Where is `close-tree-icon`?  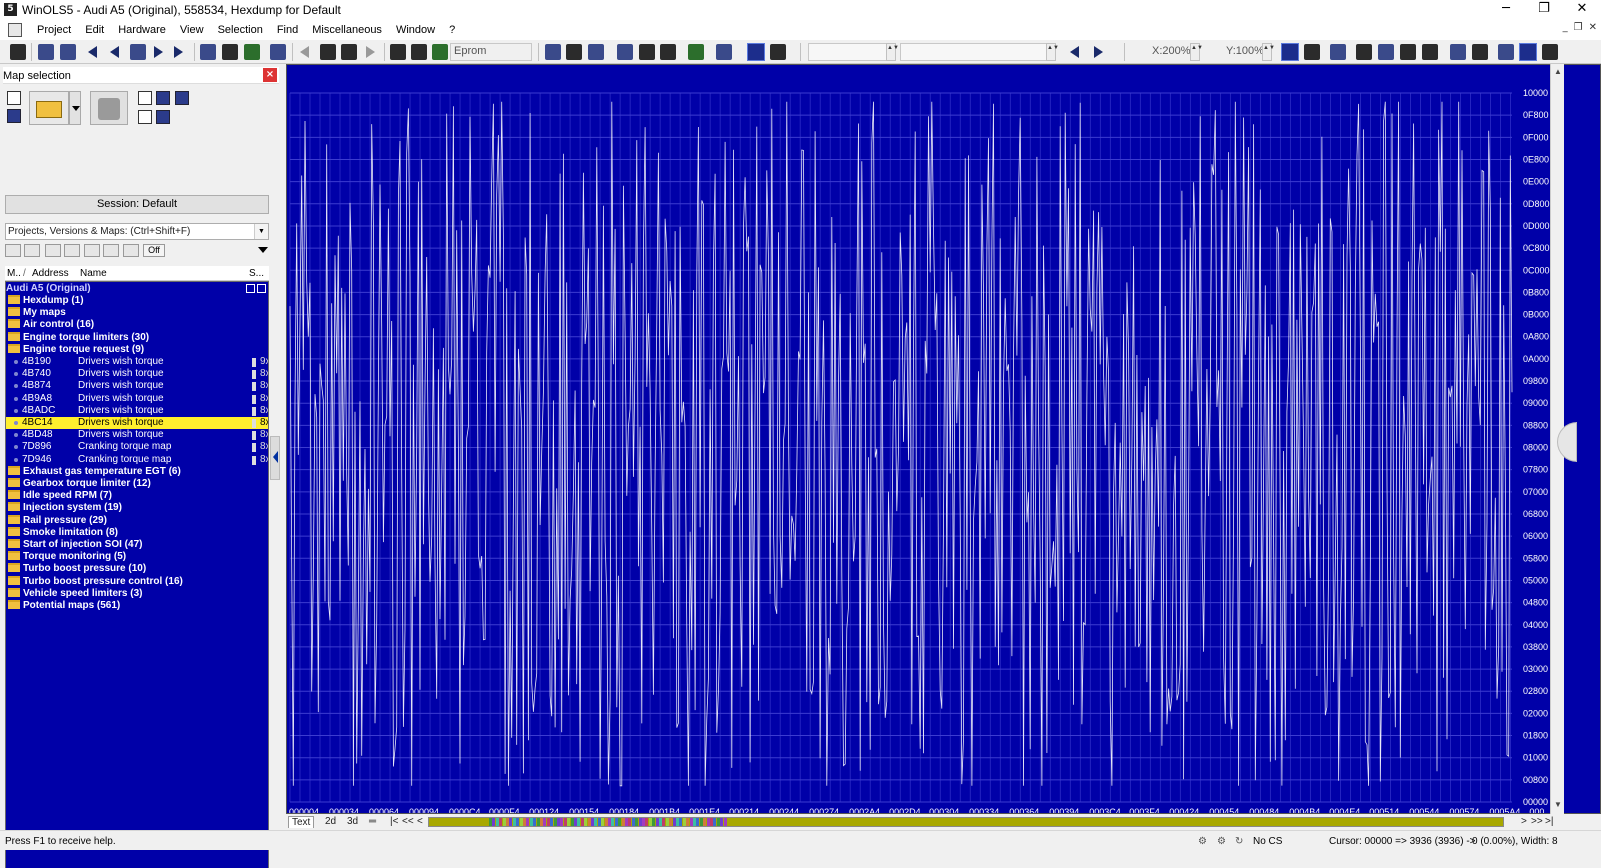
close-tree-icon is located at coordinates (261, 288).